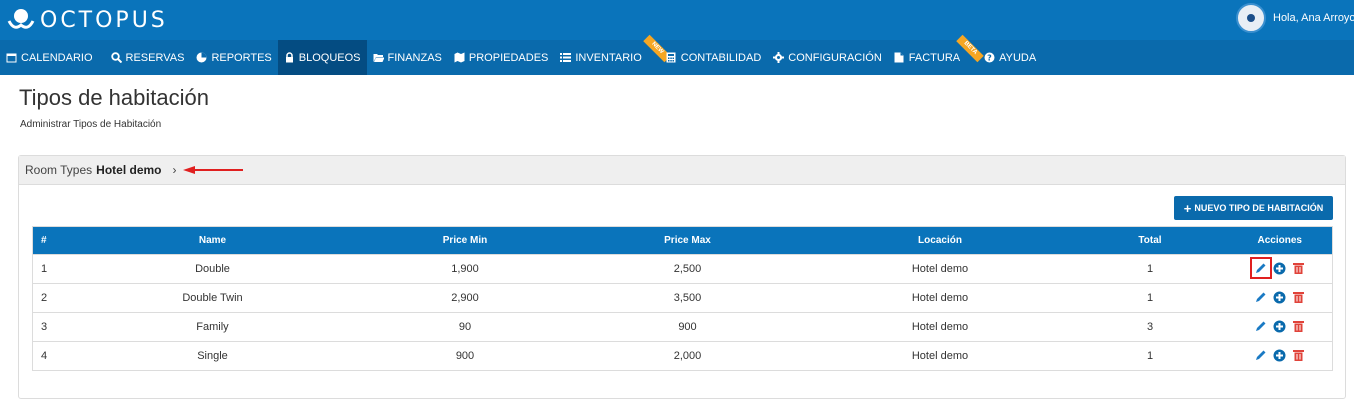  I want to click on nav-label: FINANZAS, so click(414, 57).